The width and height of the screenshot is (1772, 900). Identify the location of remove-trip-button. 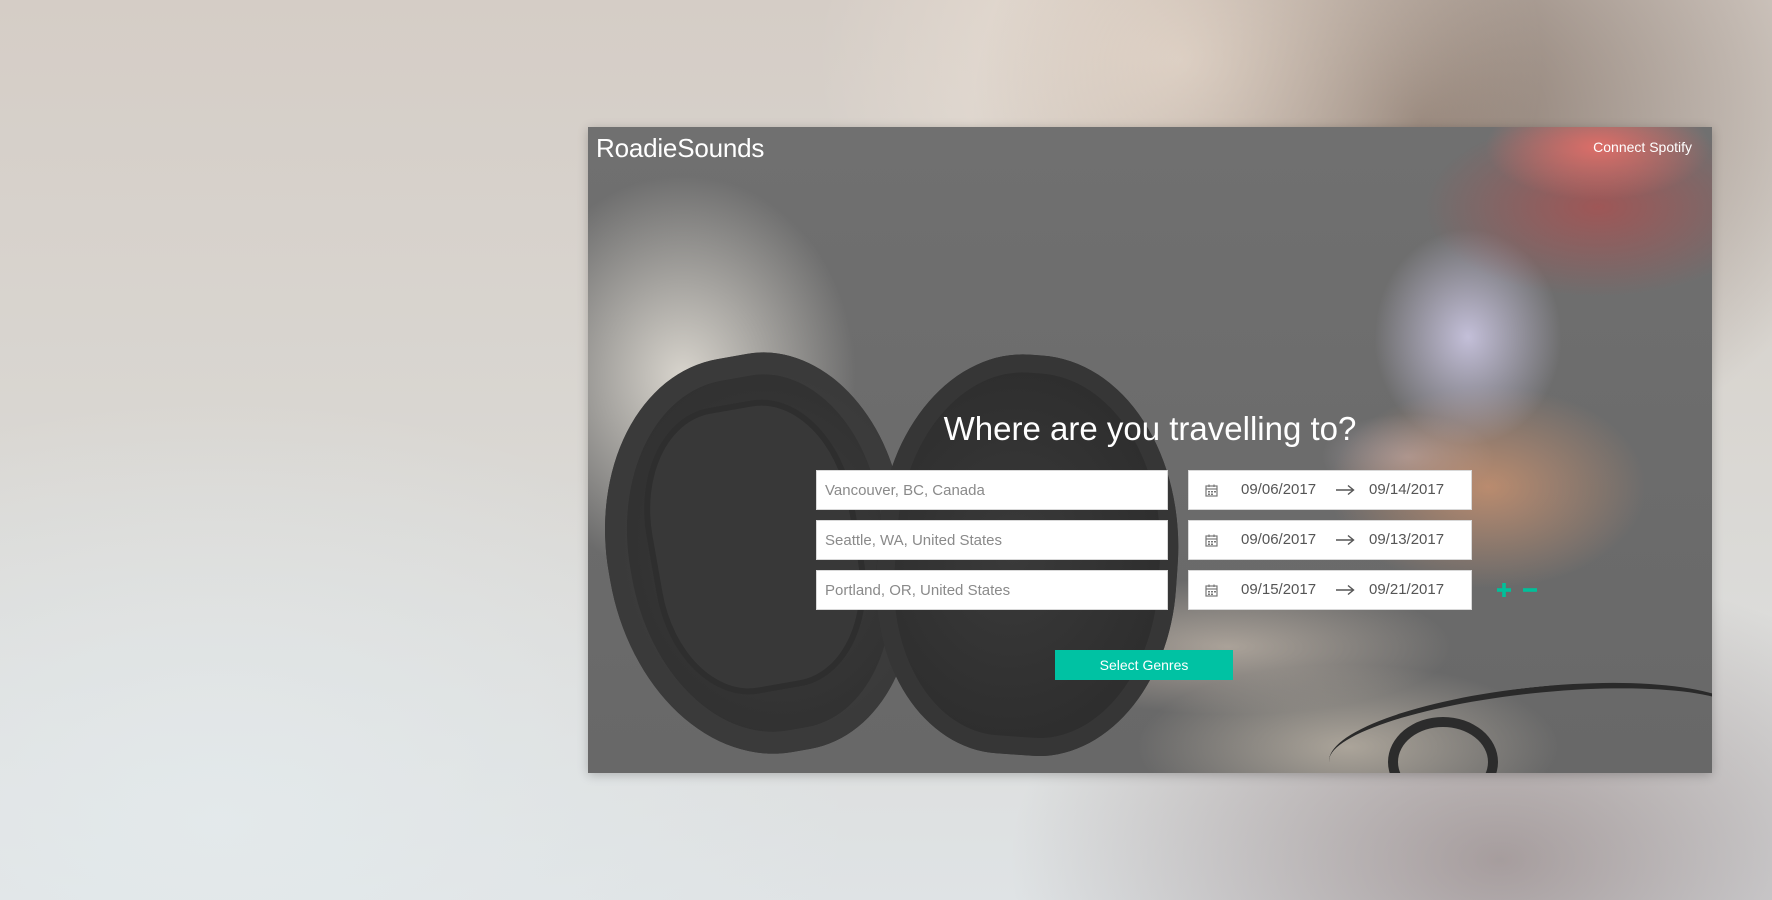
(1530, 590).